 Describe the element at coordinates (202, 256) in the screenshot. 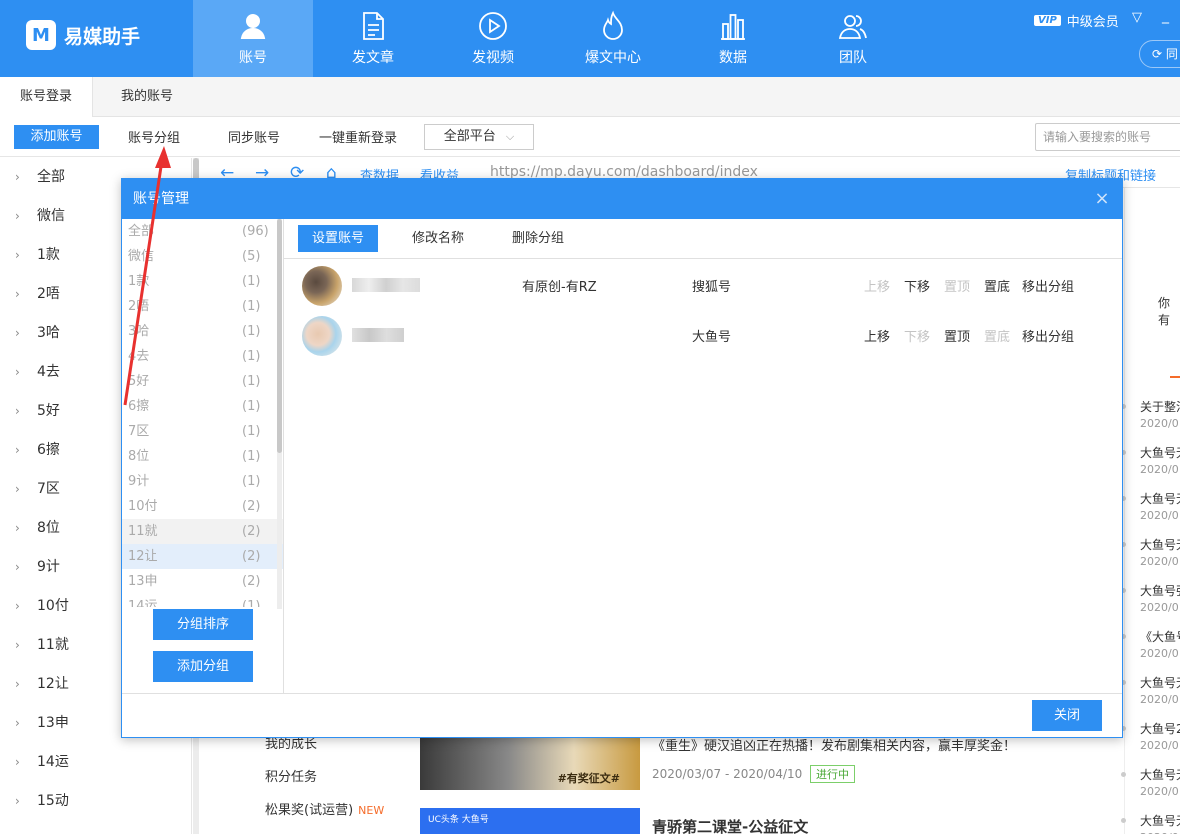

I see `group-list-item: 微信 (5)` at that location.